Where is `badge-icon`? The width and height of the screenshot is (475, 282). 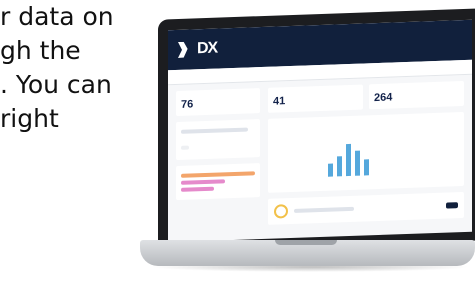 badge-icon is located at coordinates (281, 211).